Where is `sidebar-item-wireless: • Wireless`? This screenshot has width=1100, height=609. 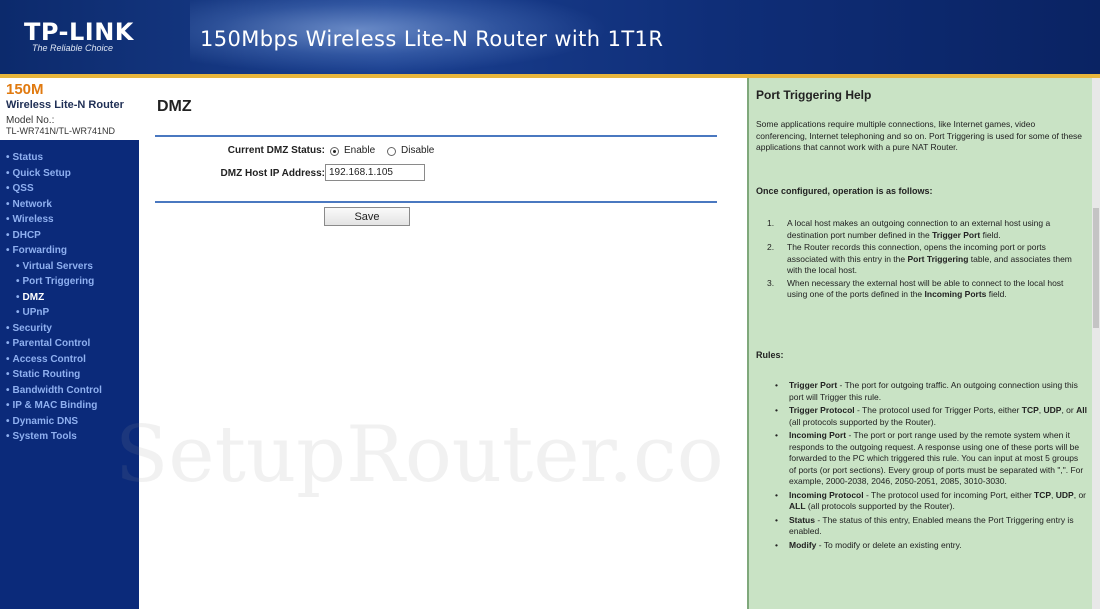
sidebar-item-wireless: • Wireless is located at coordinates (30, 219).